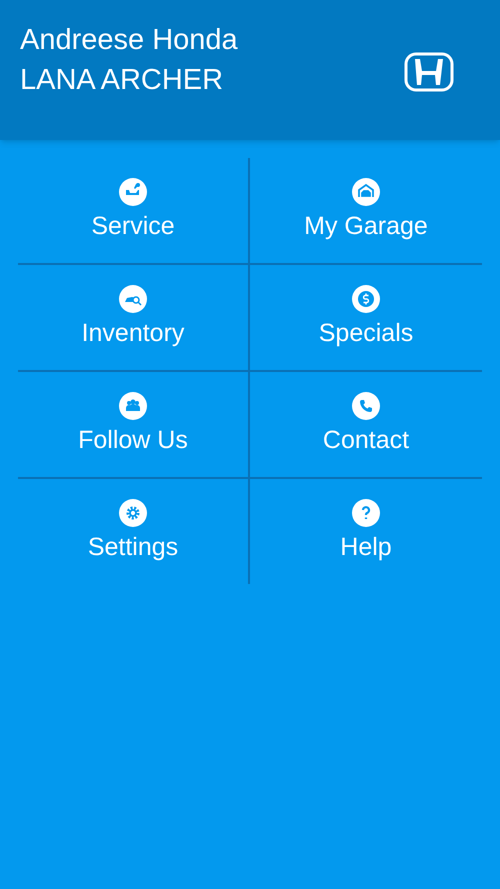 The height and width of the screenshot is (889, 500). Describe the element at coordinates (122, 80) in the screenshot. I see `user-name: LANA ARCHER` at that location.